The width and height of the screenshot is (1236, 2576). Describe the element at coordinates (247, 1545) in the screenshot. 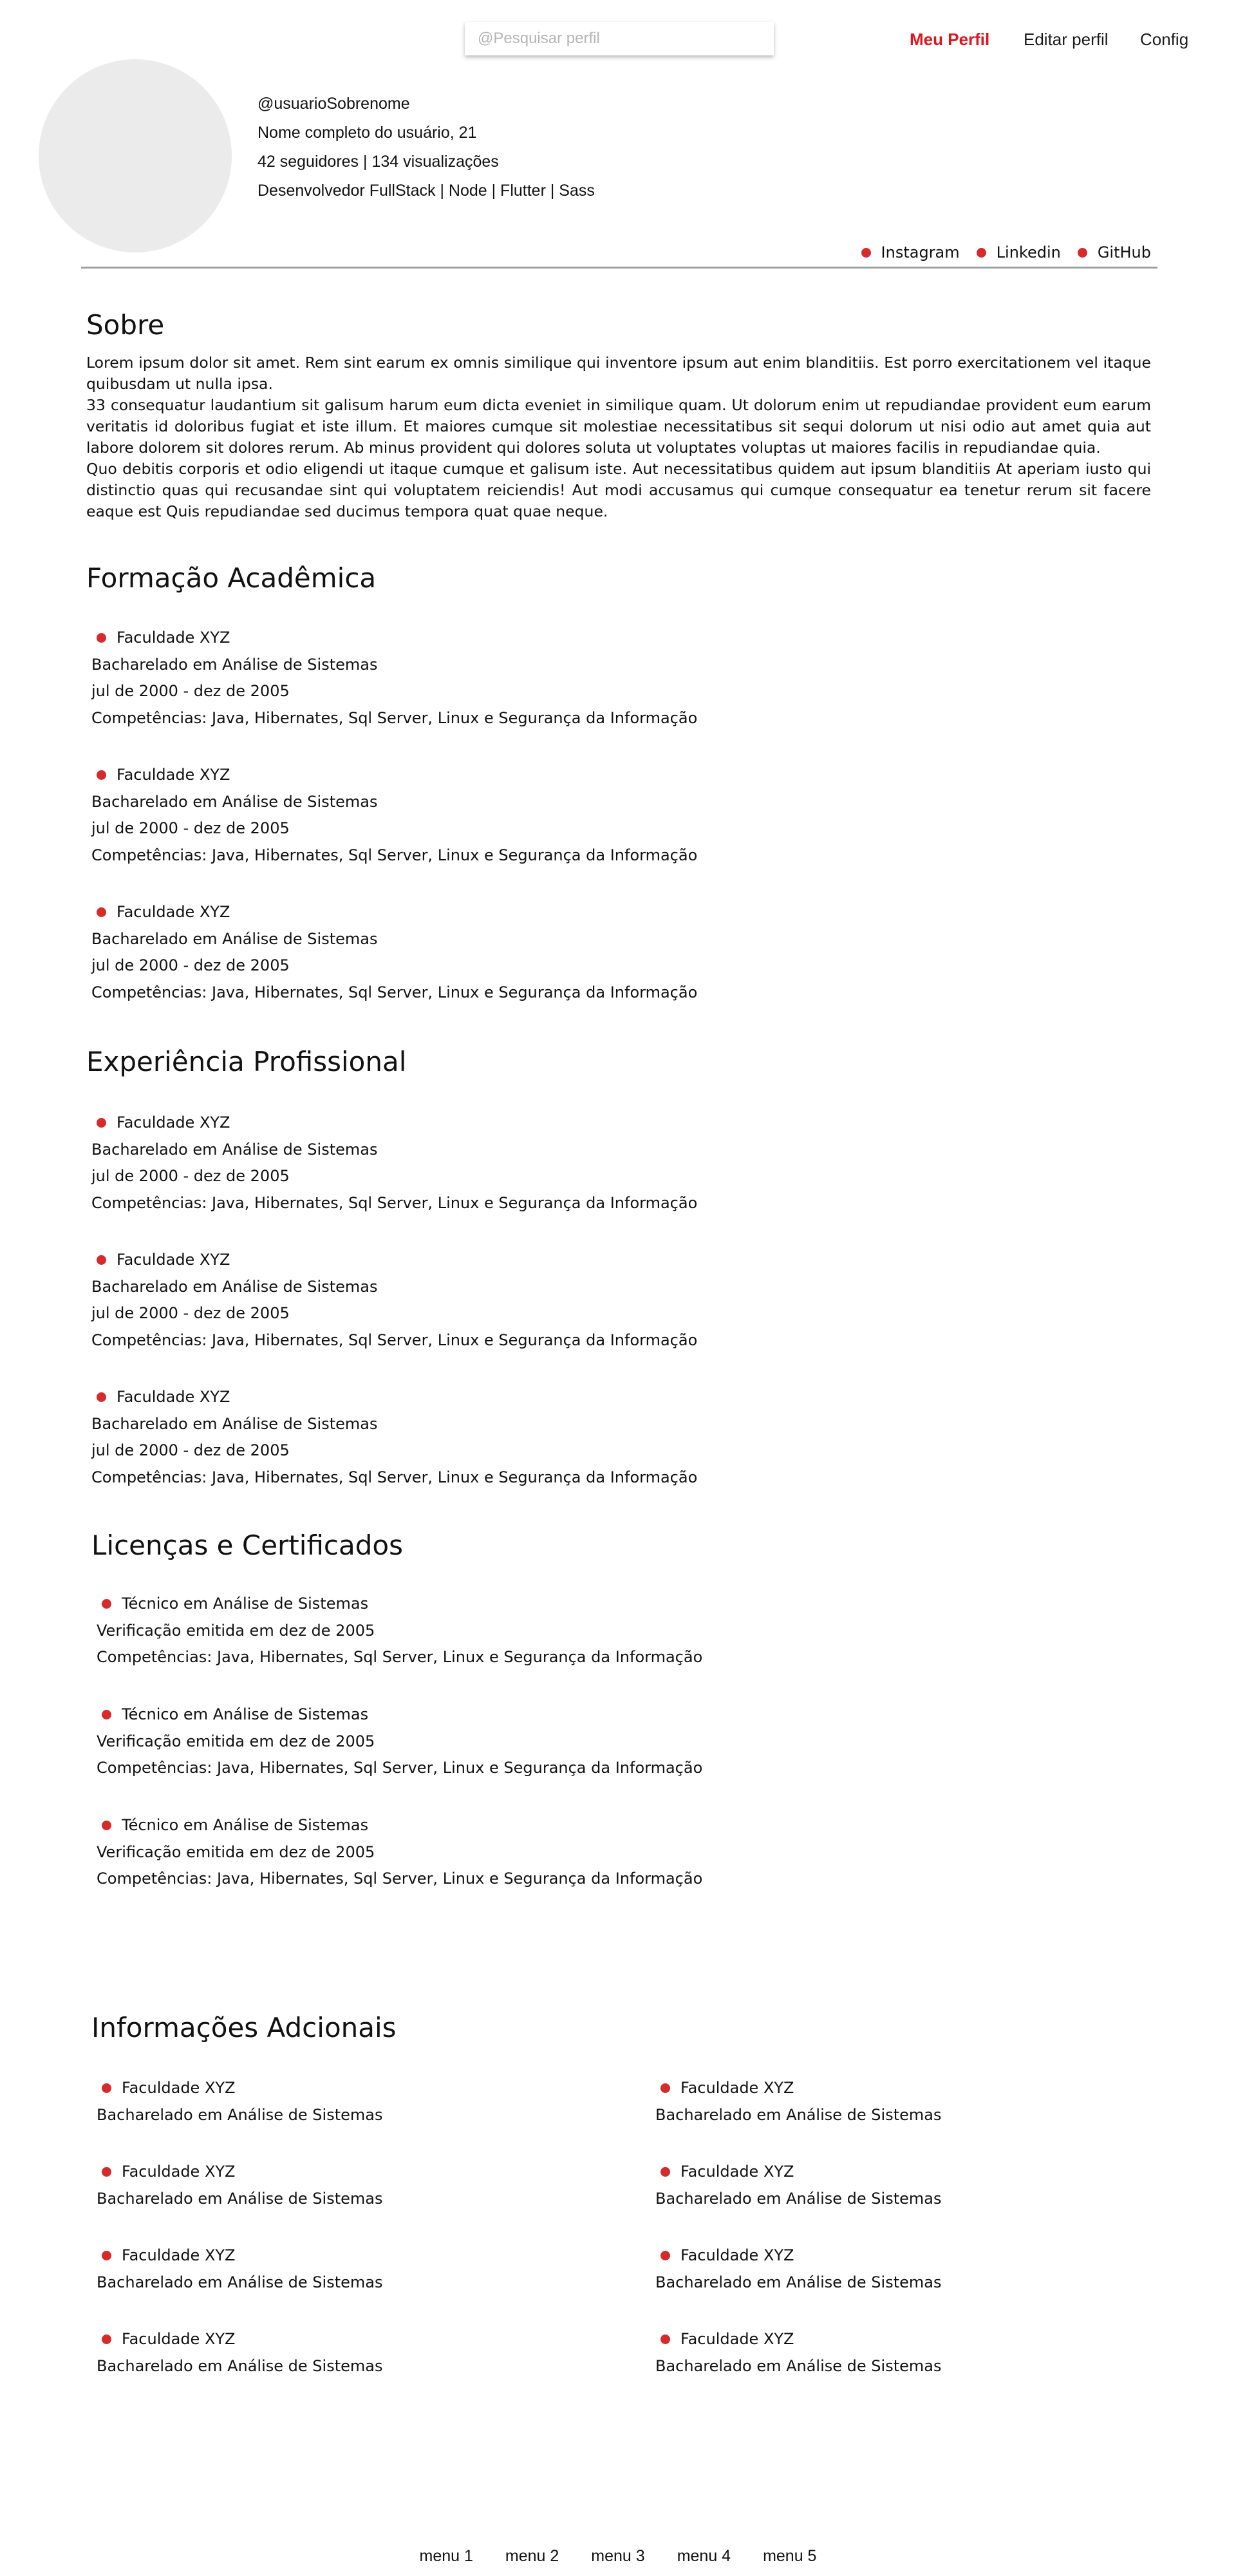

I see `certificates-title: Licenças e Certificados` at that location.